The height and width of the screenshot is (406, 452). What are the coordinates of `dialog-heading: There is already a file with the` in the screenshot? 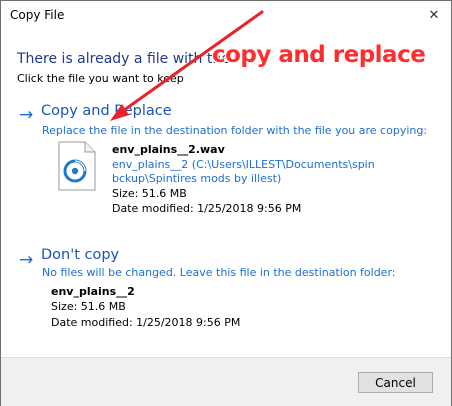 It's located at (123, 59).